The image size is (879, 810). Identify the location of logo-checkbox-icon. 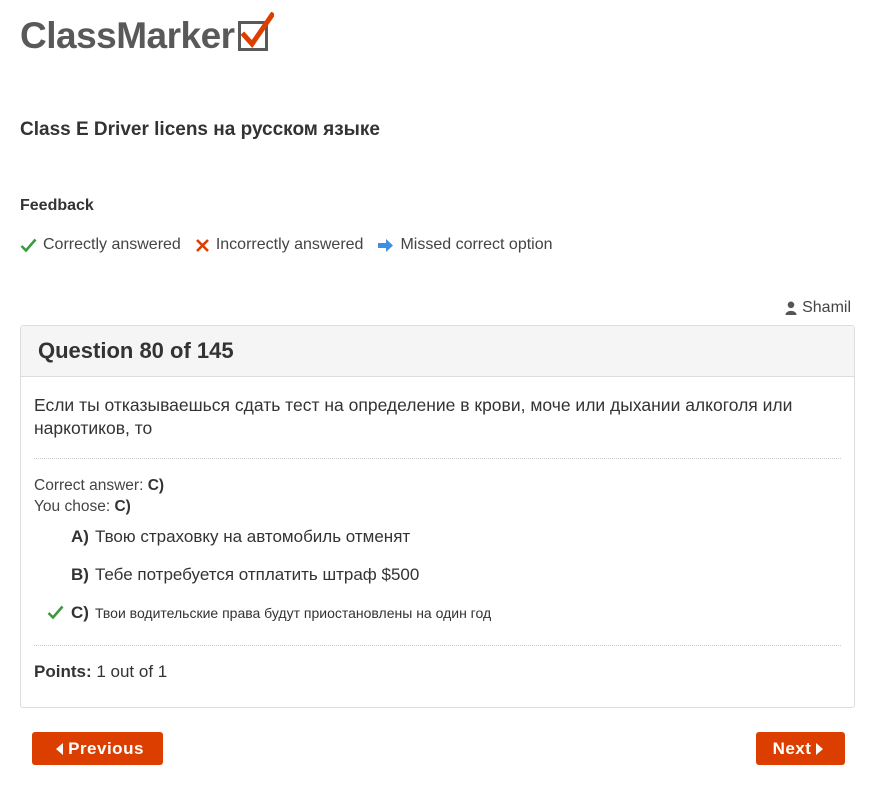
(255, 31).